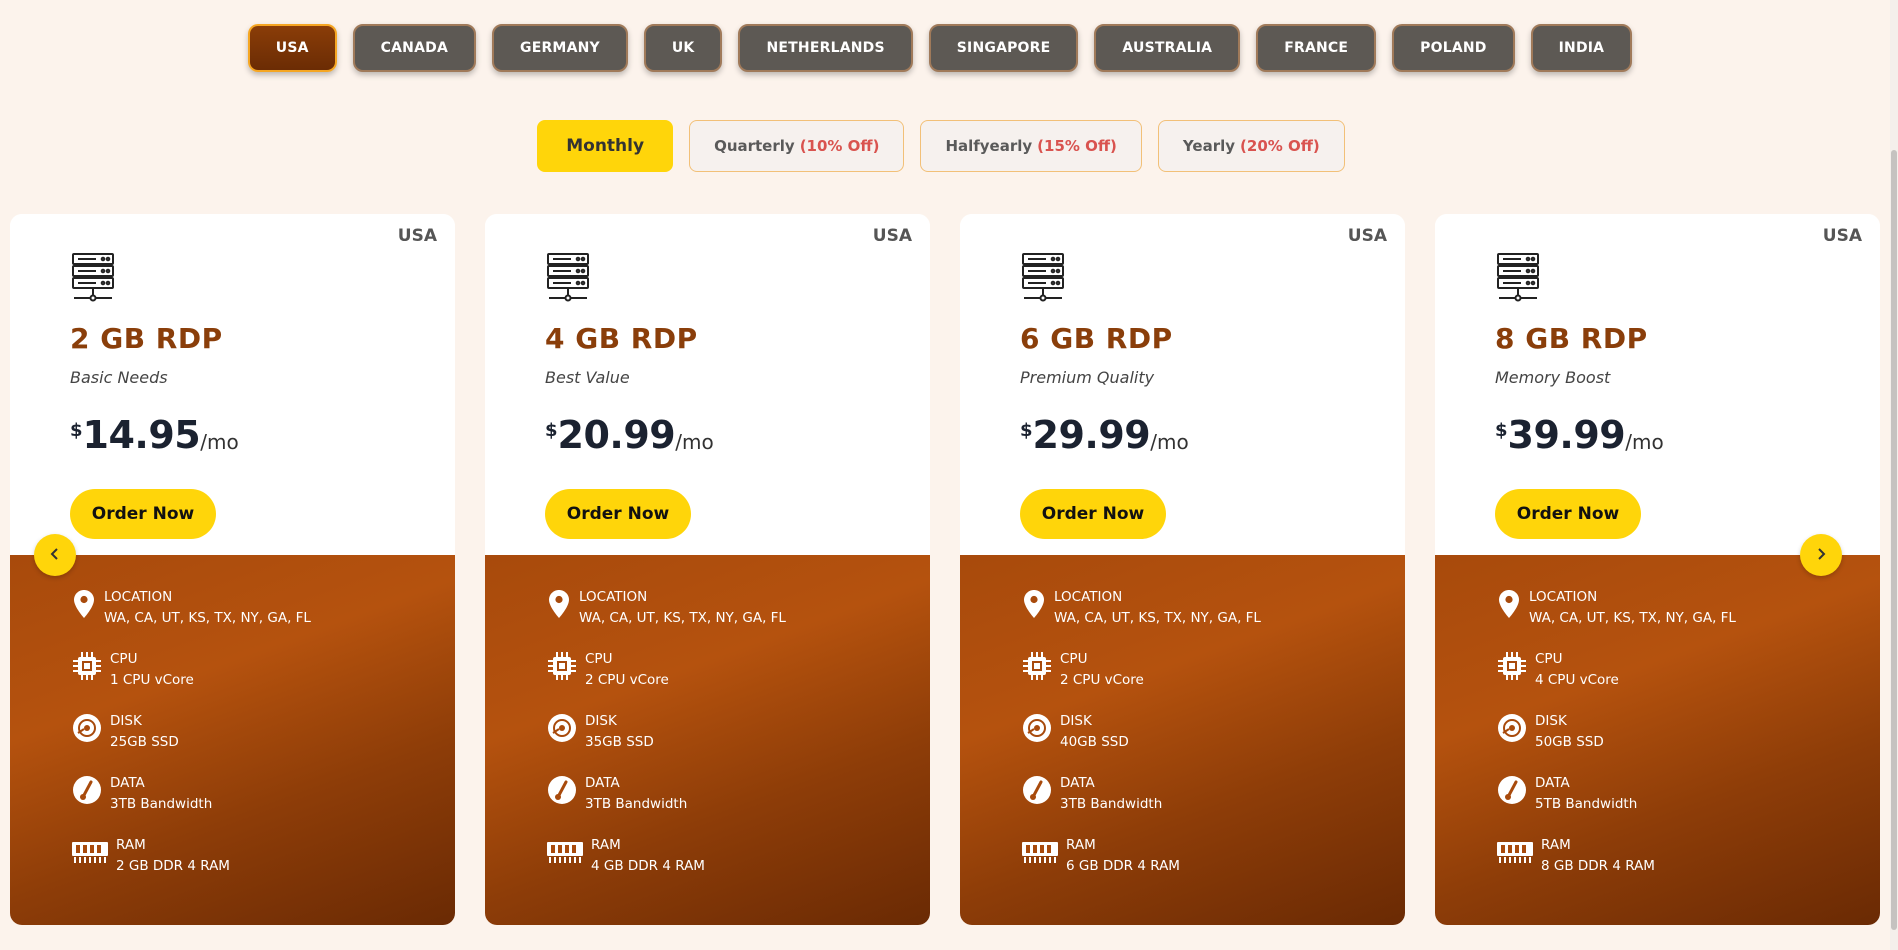 This screenshot has height=950, width=1898. Describe the element at coordinates (1077, 146) in the screenshot. I see `discount-label: (15% Off)` at that location.